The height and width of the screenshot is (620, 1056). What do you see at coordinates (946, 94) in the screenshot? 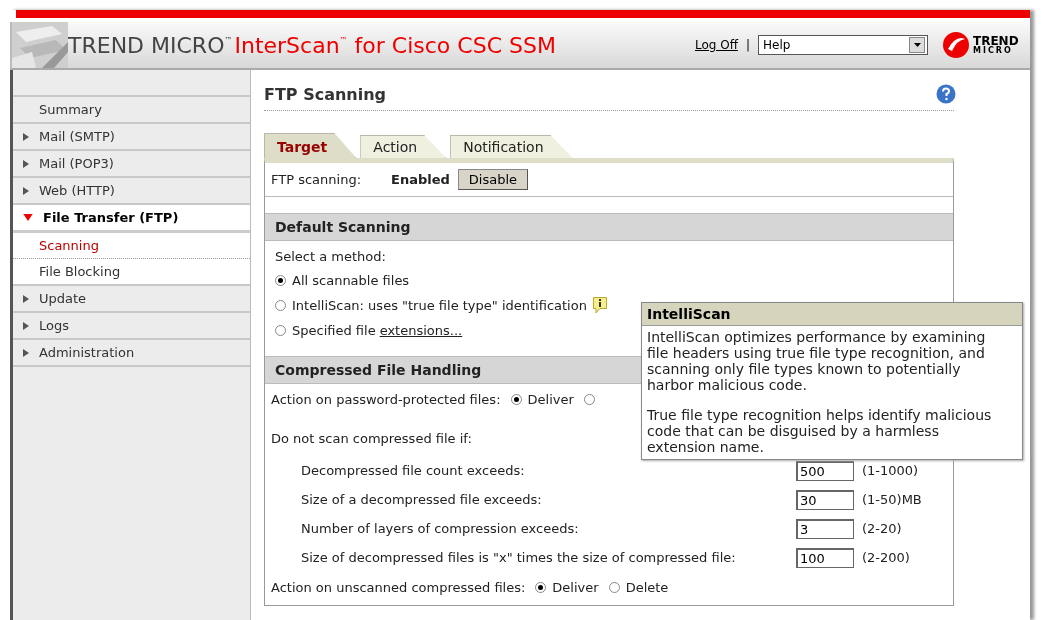
I see `help-icon` at bounding box center [946, 94].